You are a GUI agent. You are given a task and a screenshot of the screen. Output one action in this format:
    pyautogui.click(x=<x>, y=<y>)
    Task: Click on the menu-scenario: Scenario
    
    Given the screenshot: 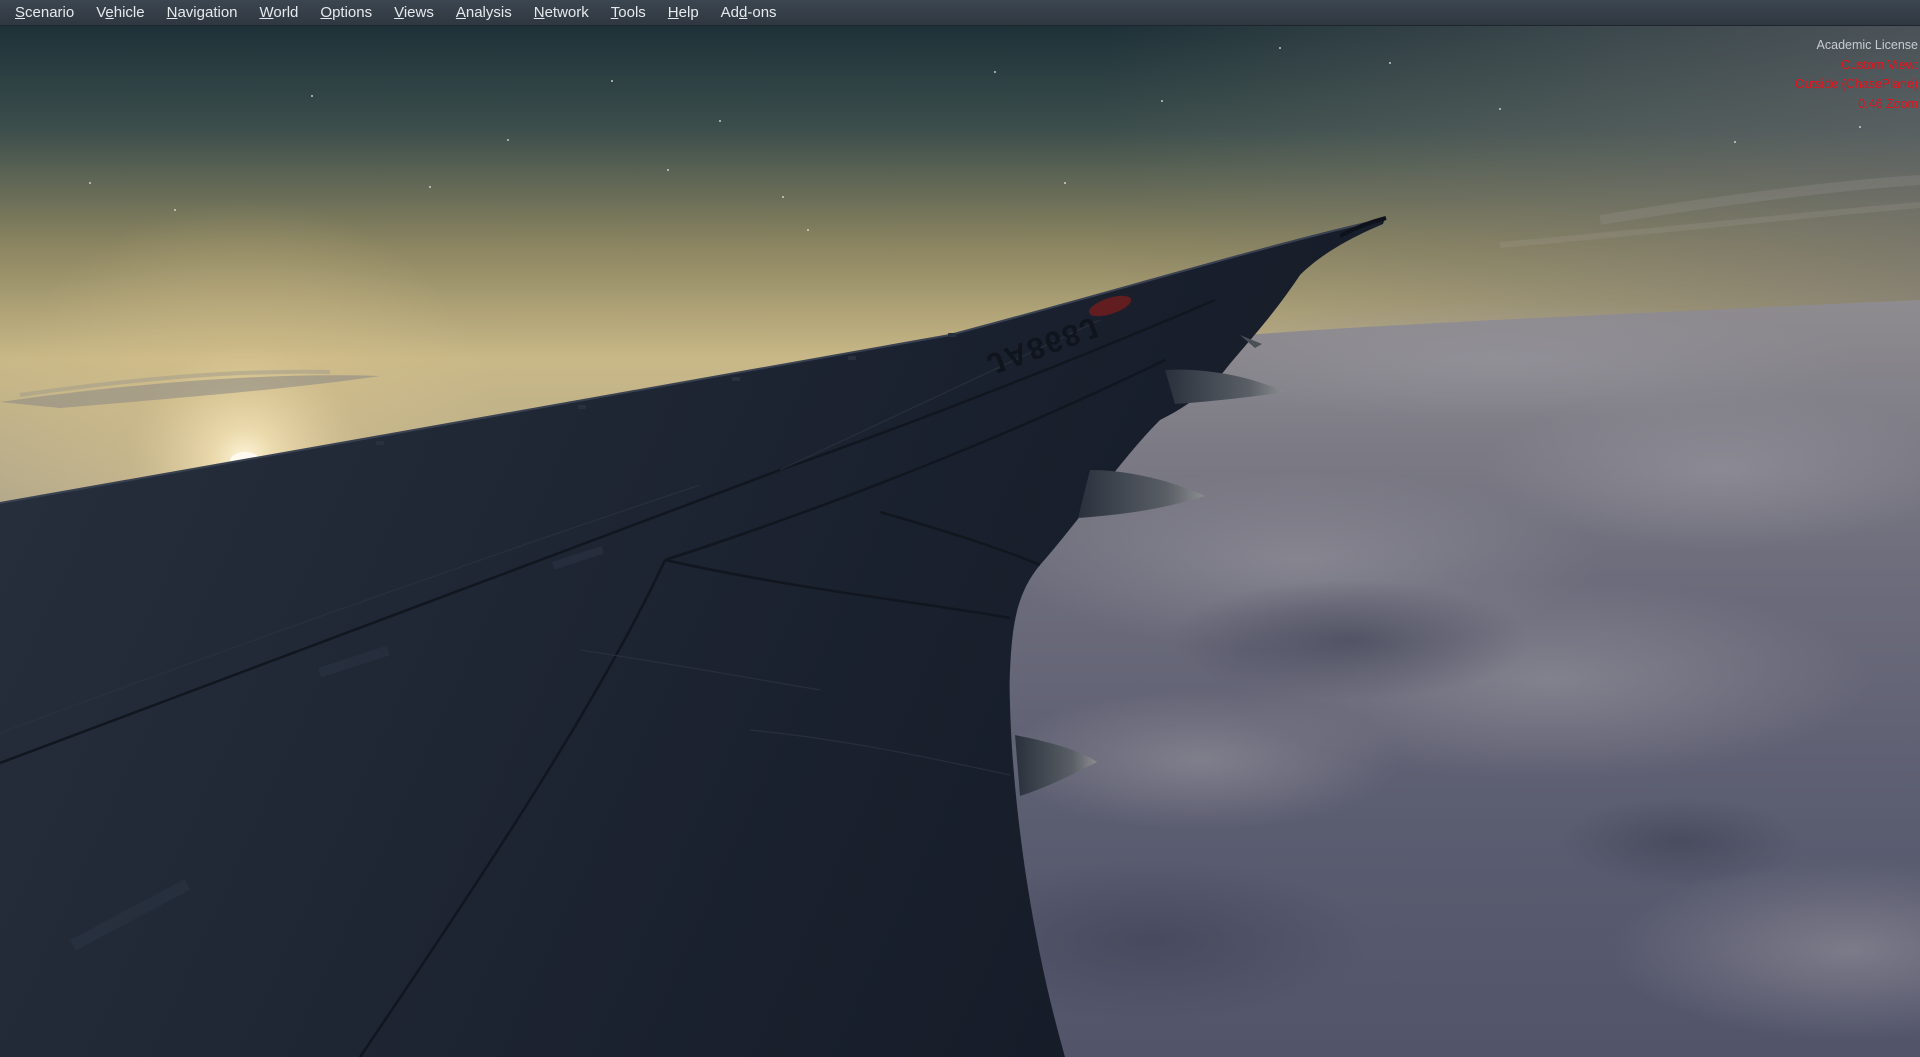 What is the action you would take?
    pyautogui.click(x=44, y=13)
    